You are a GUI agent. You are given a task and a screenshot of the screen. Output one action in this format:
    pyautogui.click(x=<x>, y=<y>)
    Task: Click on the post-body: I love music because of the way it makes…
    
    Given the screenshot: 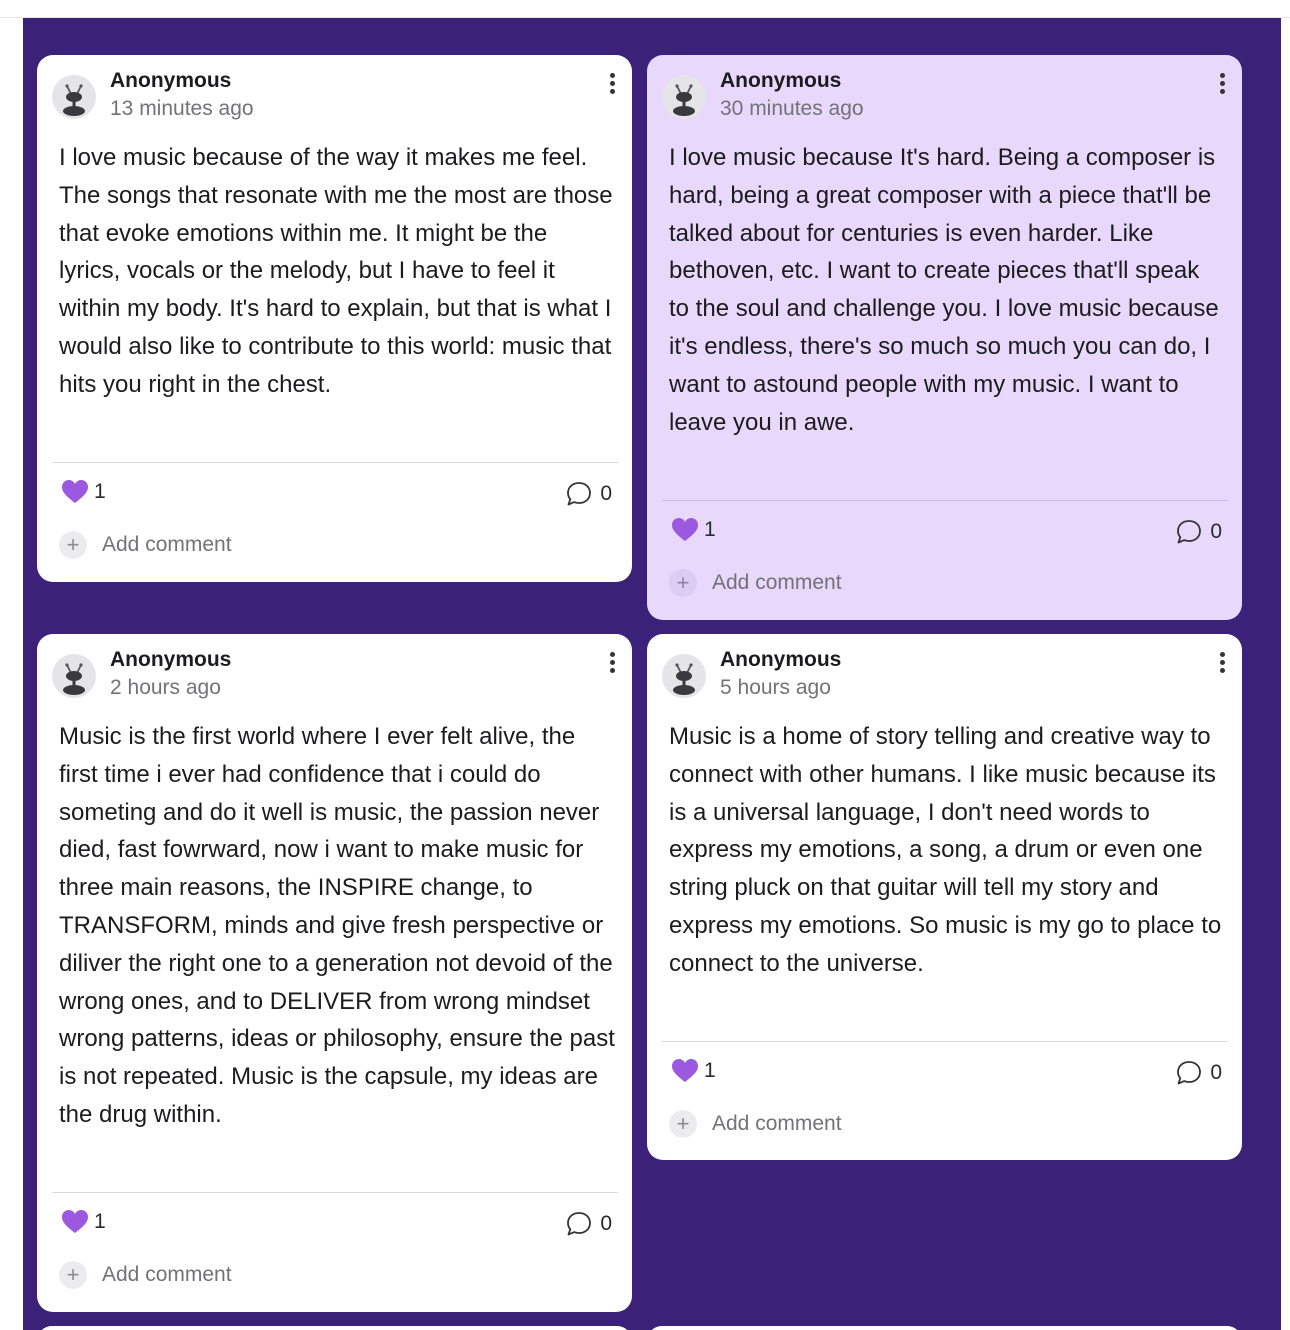 What is the action you would take?
    pyautogui.click(x=336, y=271)
    